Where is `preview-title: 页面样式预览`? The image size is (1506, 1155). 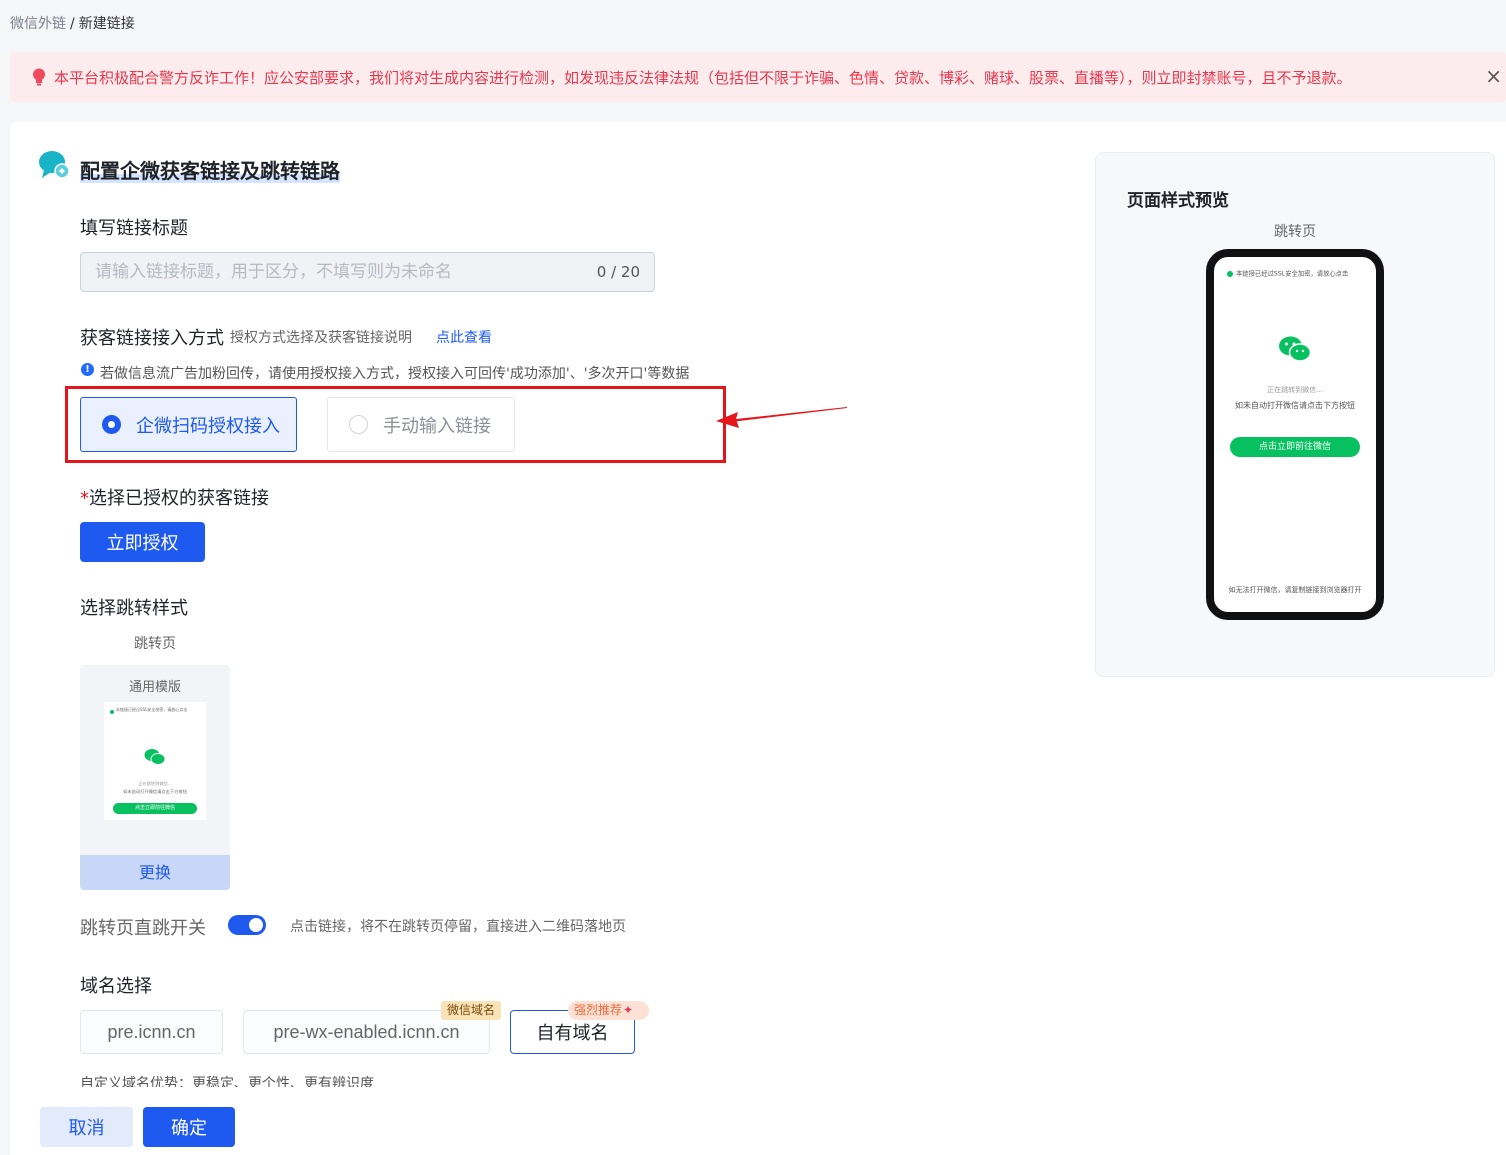
preview-title: 页面样式预览 is located at coordinates (1178, 201).